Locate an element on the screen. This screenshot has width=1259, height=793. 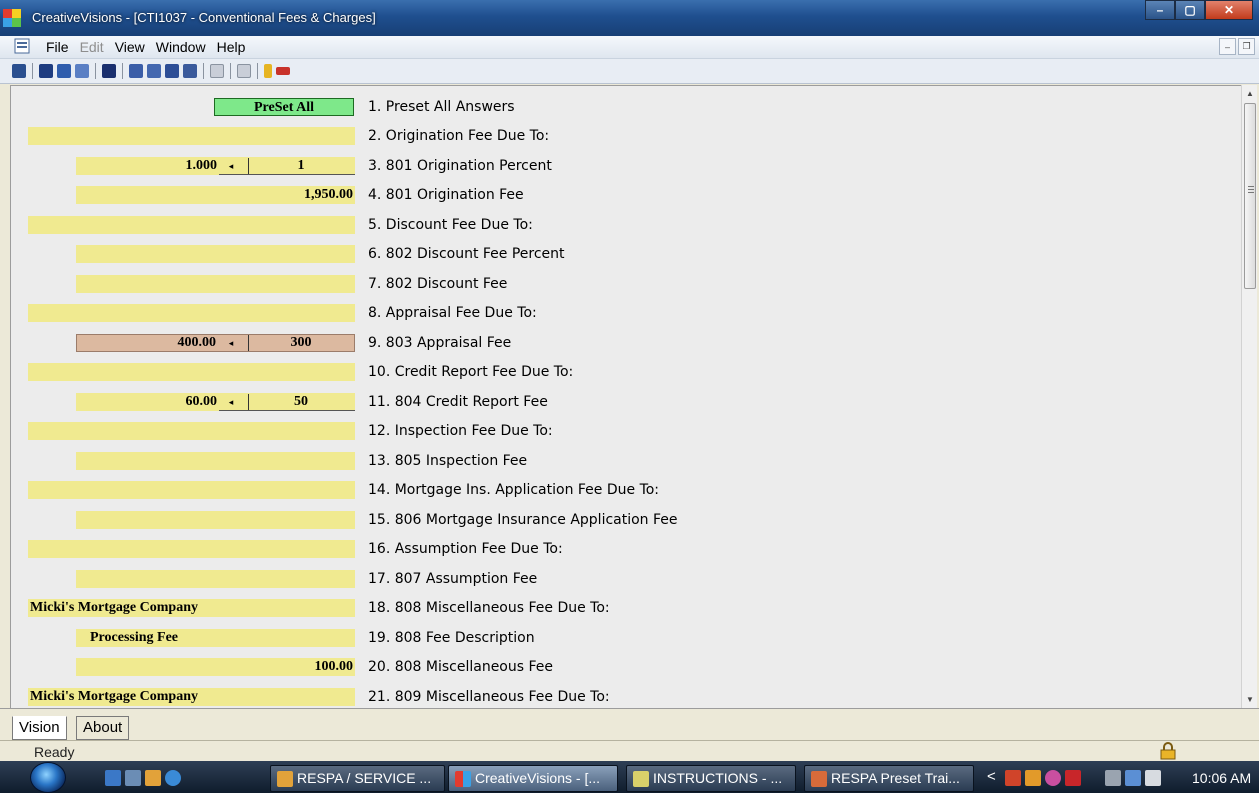
origination-percent-preset-value: 1 is located at coordinates (301, 165).